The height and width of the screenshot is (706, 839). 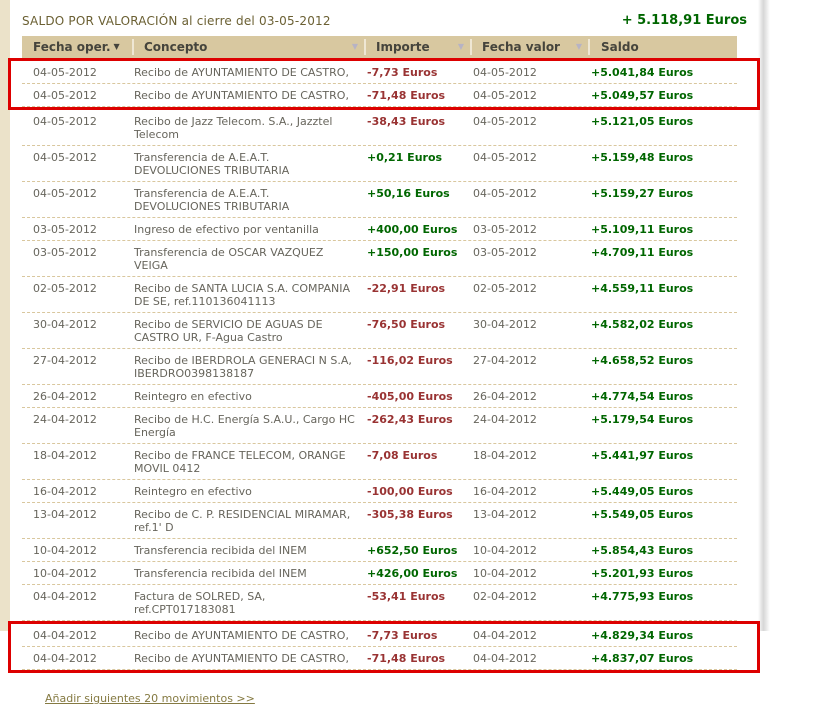 I want to click on cell-saldo: +4.837,07 Euros, so click(x=642, y=658).